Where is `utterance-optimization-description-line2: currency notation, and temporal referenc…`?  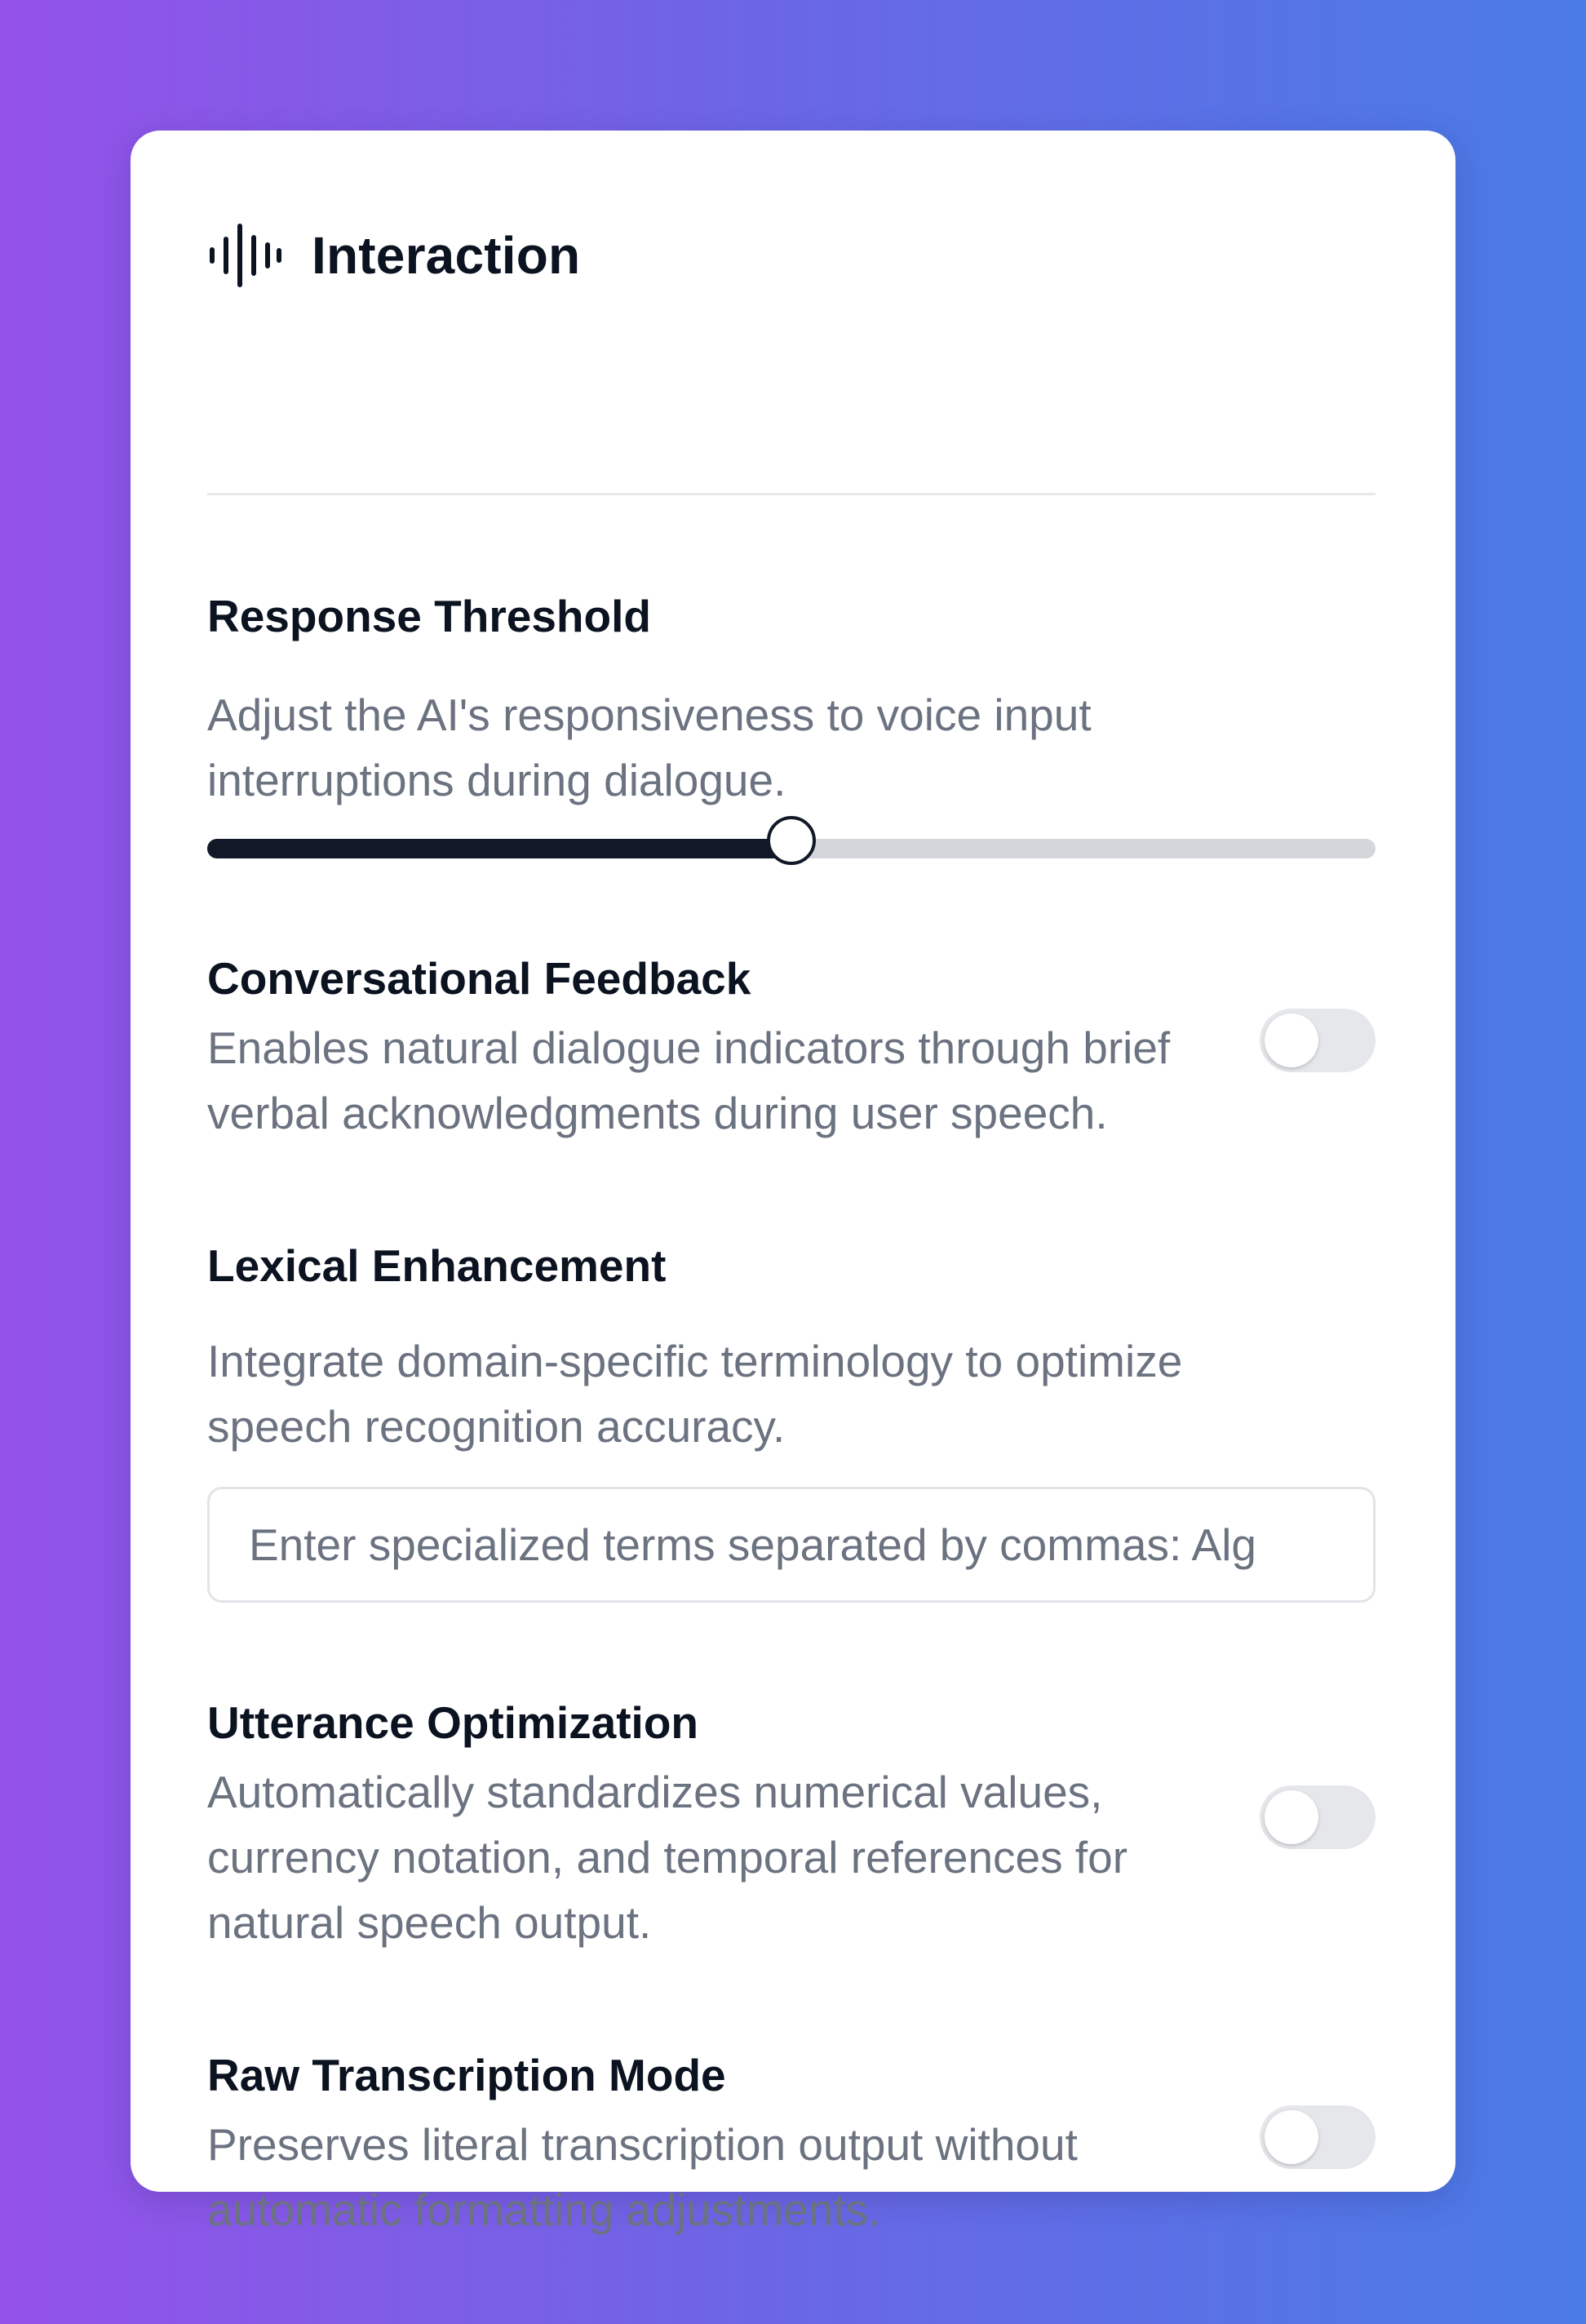
utterance-optimization-description-line2: currency notation, and temporal referenc… is located at coordinates (667, 1857).